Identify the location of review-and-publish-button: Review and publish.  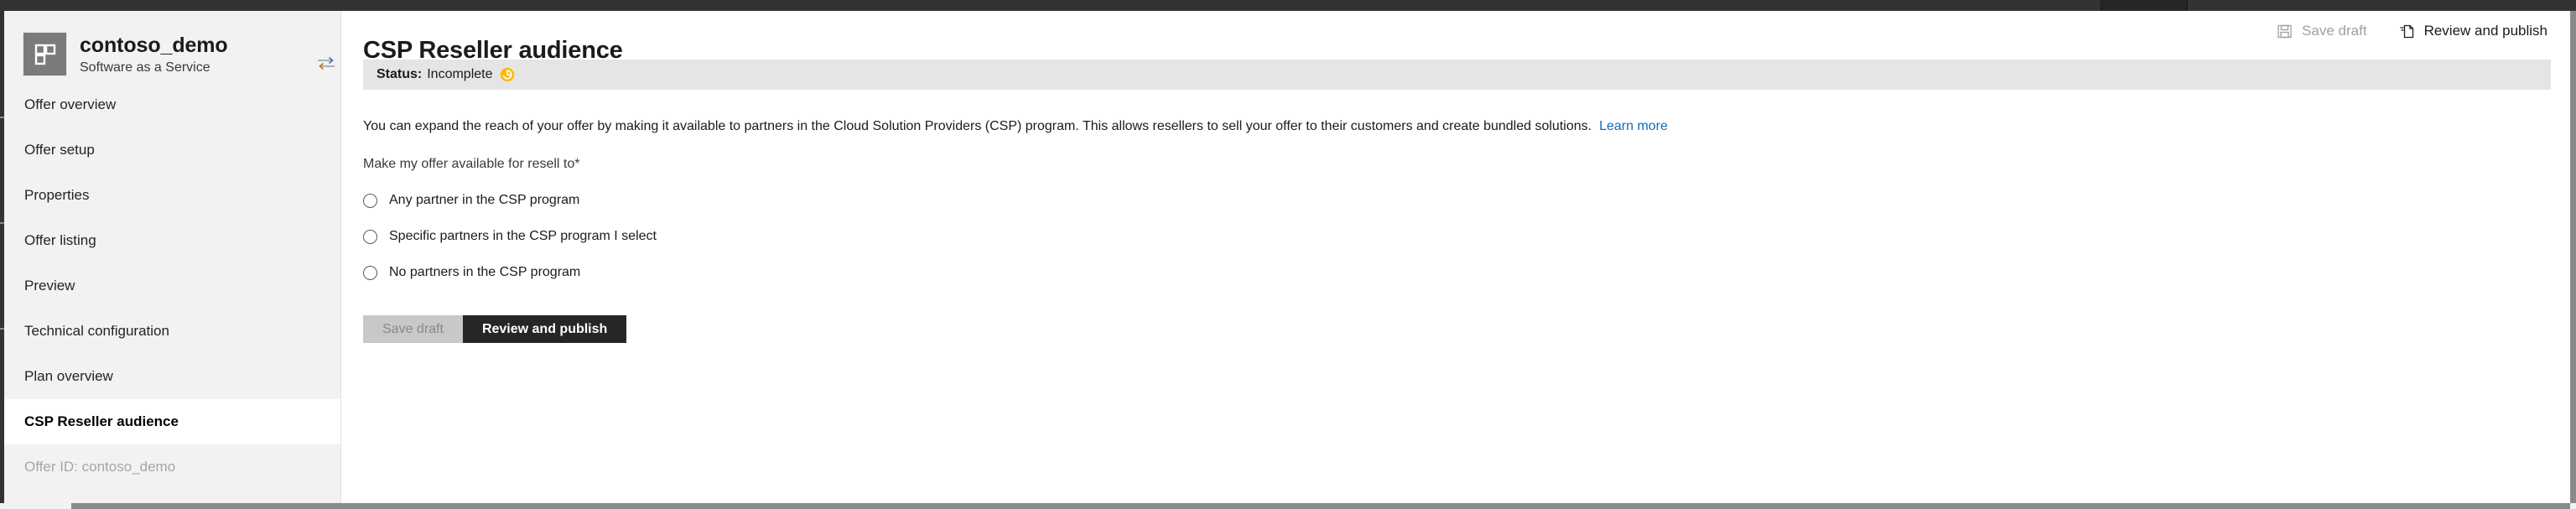
(544, 329).